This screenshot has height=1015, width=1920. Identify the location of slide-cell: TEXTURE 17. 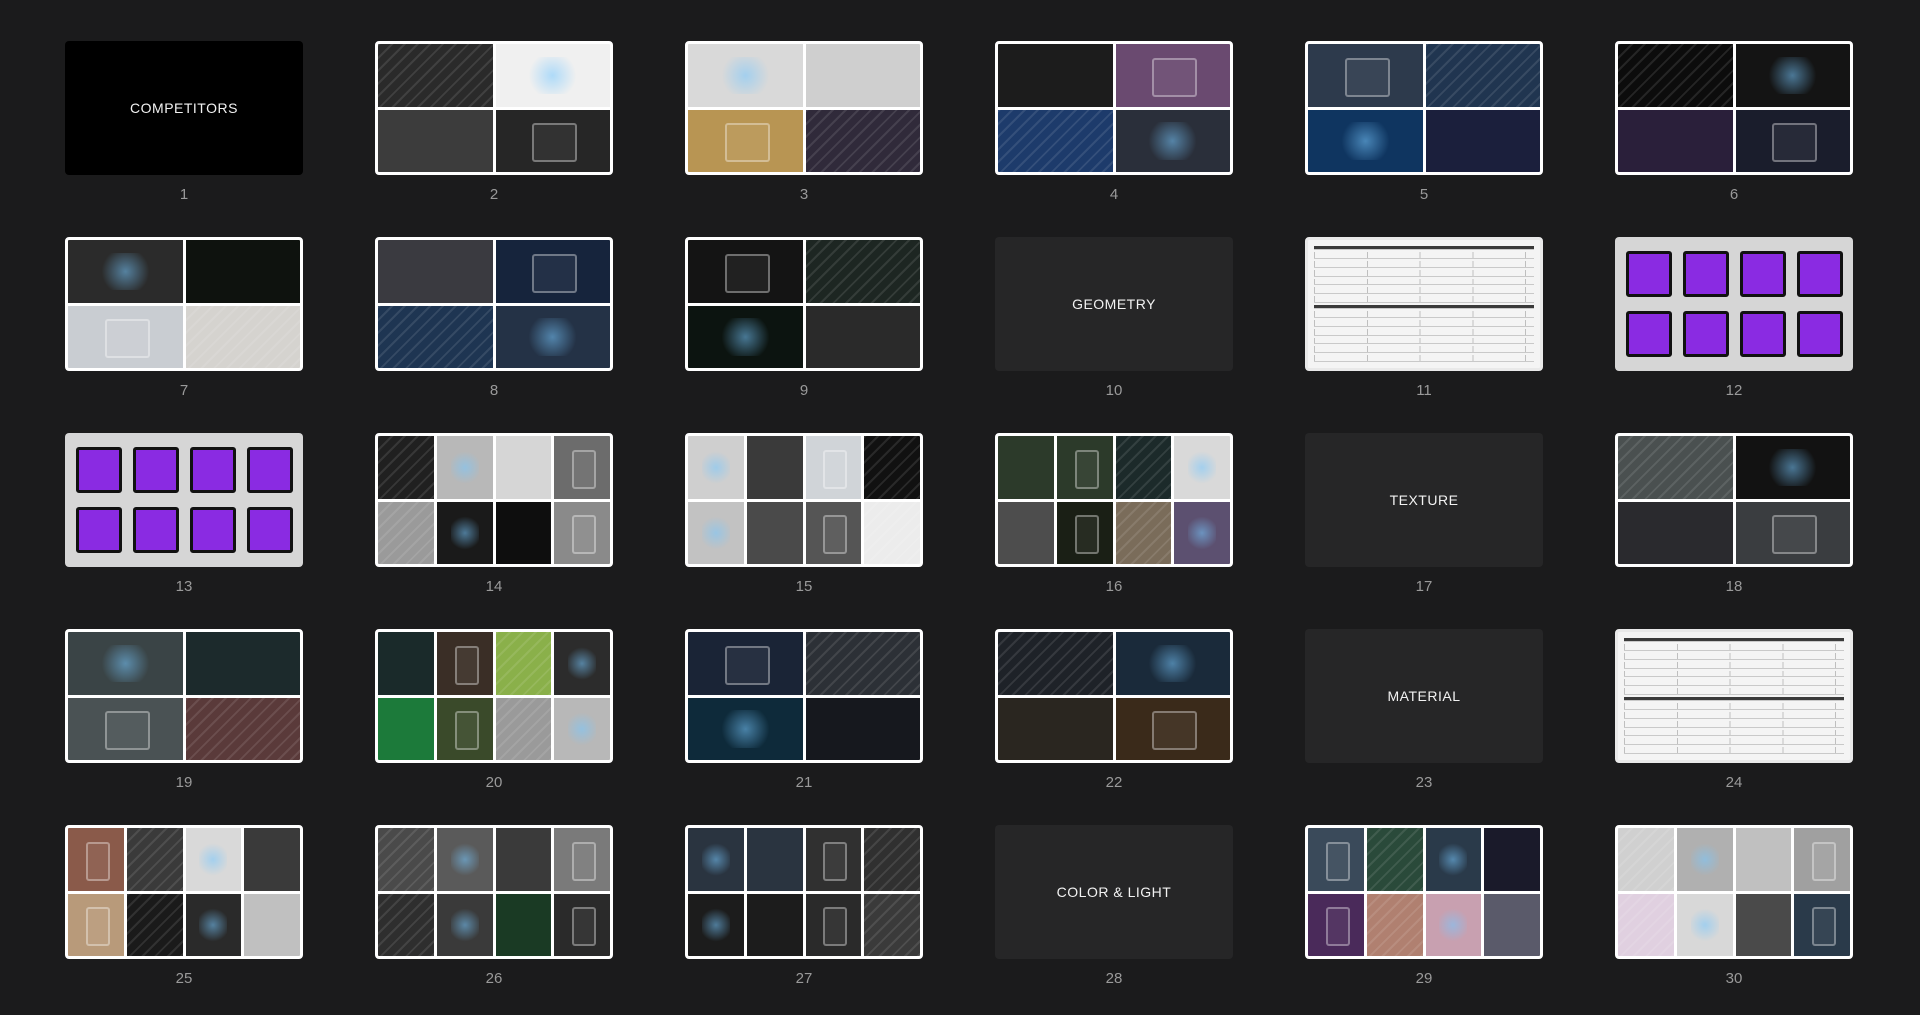
(1424, 514).